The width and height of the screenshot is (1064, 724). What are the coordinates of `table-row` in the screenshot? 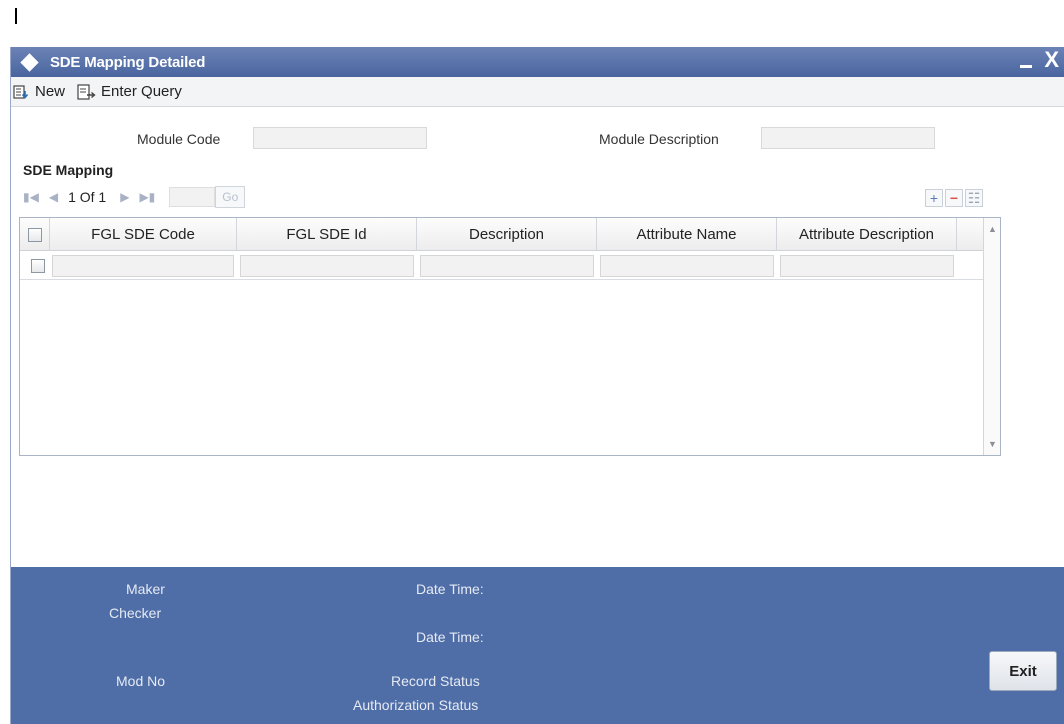 It's located at (501, 265).